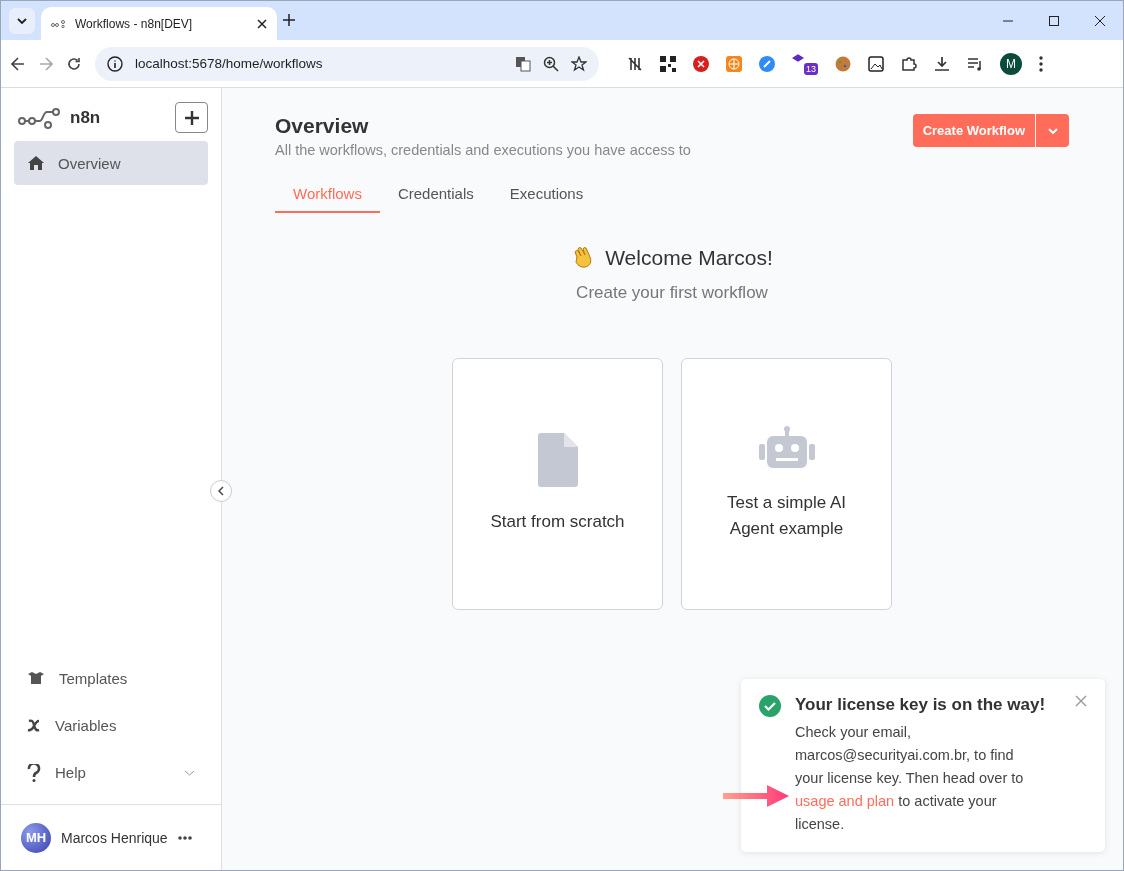 This screenshot has width=1124, height=871. Describe the element at coordinates (34, 725) in the screenshot. I see `variable-icon` at that location.